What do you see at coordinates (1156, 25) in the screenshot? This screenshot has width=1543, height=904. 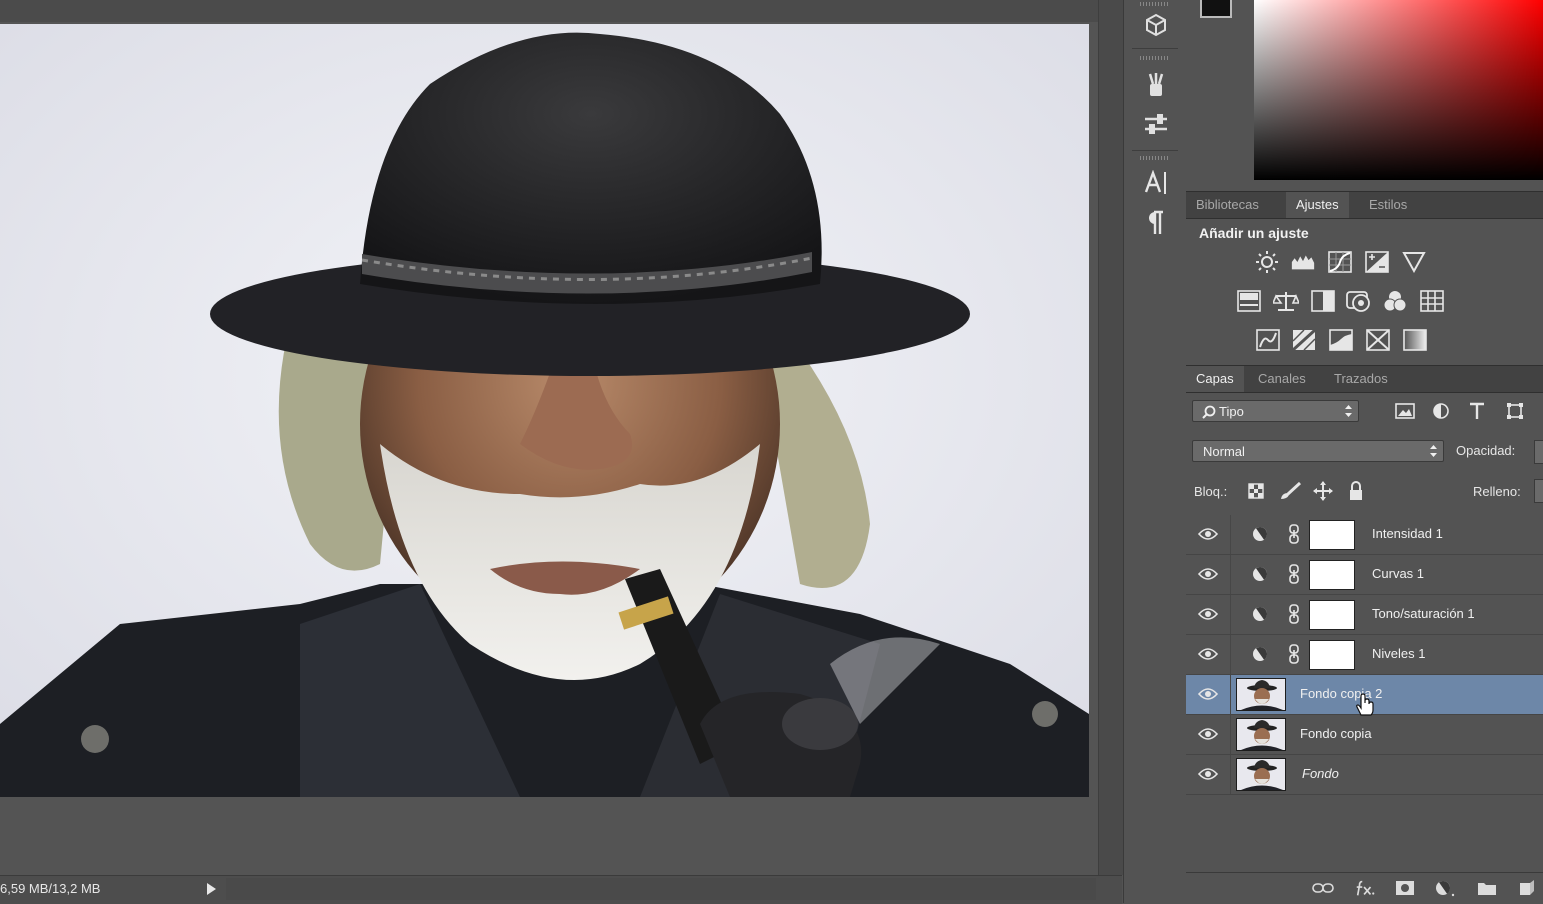 I see `3d-icon` at bounding box center [1156, 25].